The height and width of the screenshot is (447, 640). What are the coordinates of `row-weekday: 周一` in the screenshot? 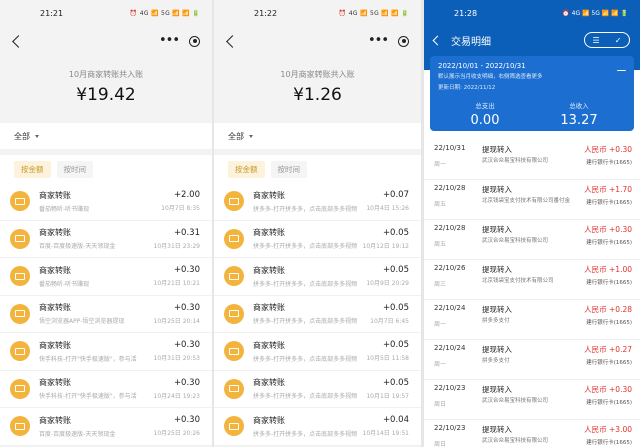 It's located at (440, 324).